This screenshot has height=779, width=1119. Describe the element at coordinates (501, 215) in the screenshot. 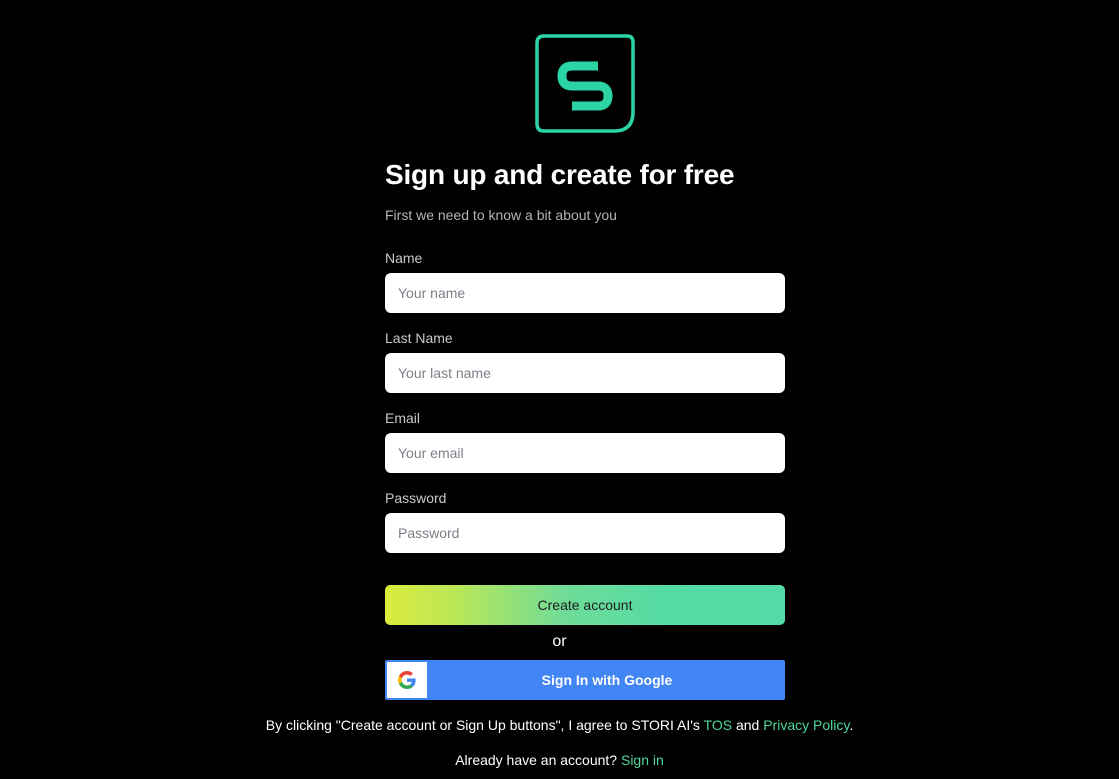

I see `page-subtitle: First we need to know a bit about you` at that location.